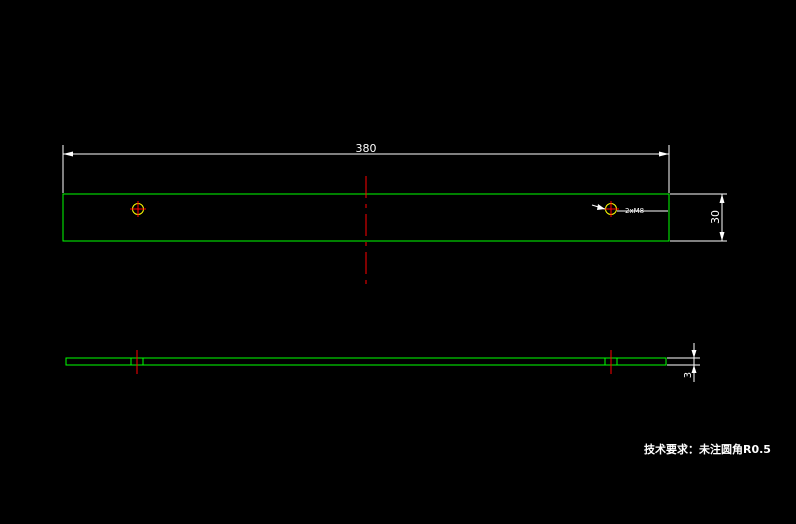  Describe the element at coordinates (698, 217) in the screenshot. I see `width-dimension: 30` at that location.